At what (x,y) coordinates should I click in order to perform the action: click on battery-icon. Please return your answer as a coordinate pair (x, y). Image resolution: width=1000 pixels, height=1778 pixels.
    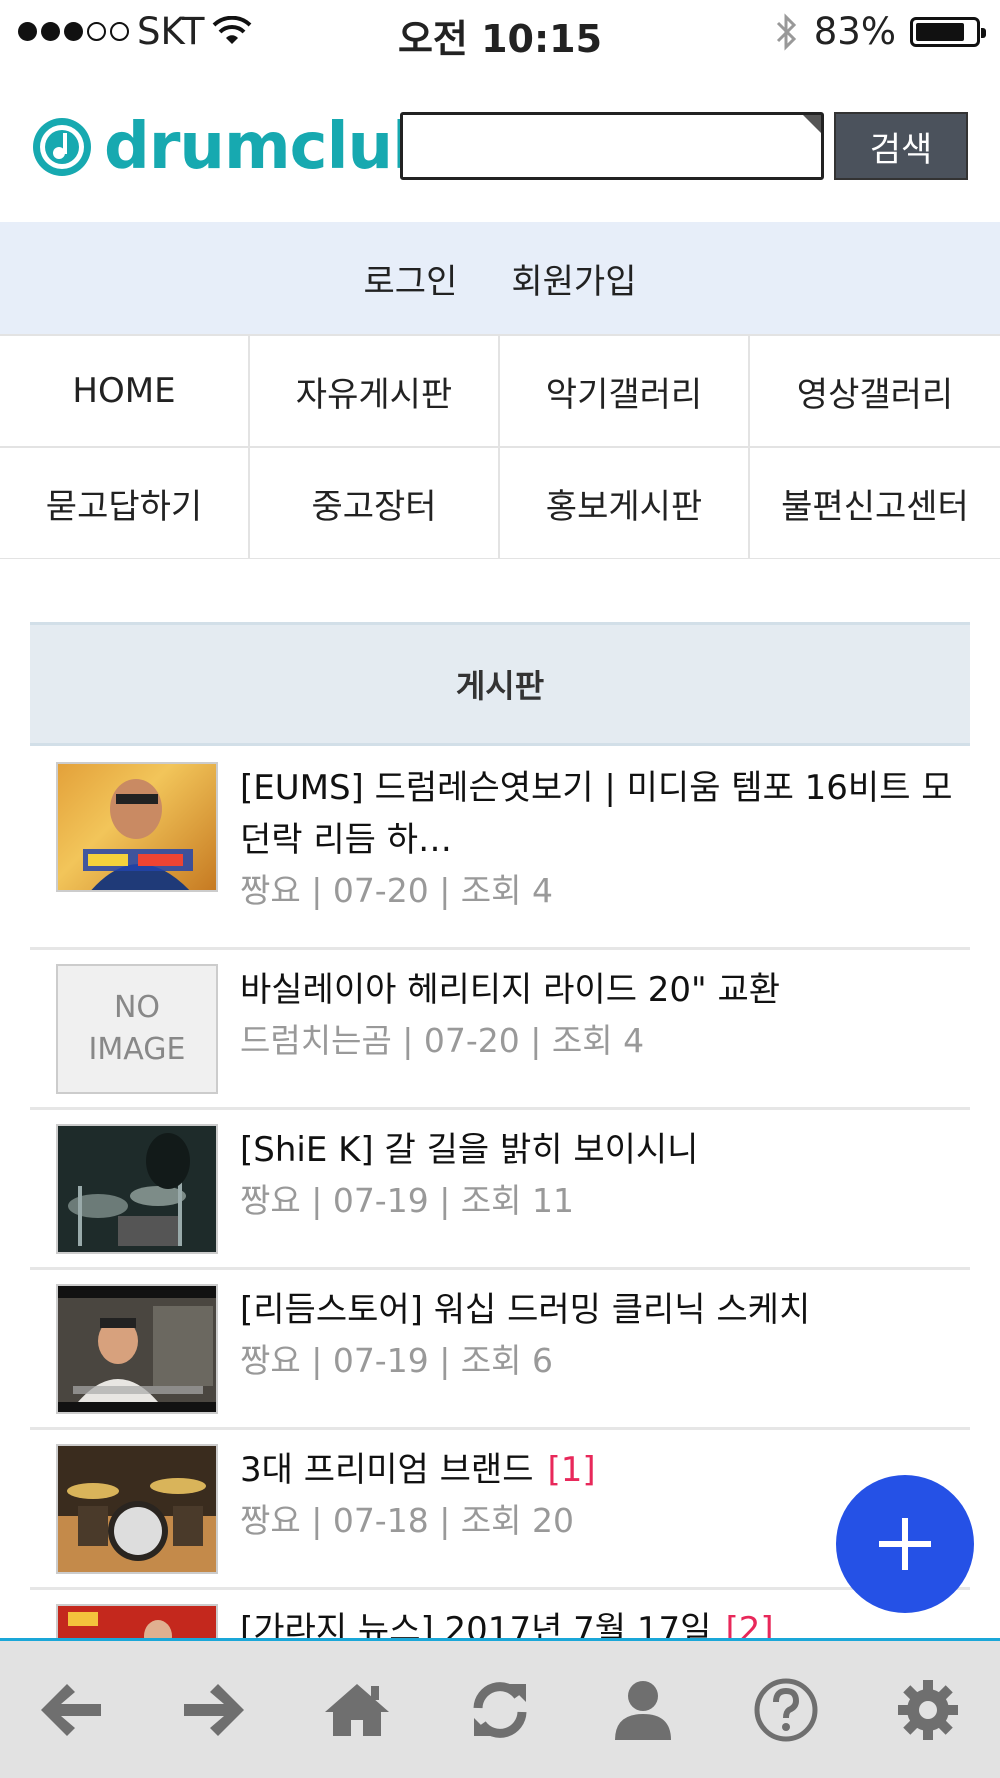
    Looking at the image, I should click on (948, 31).